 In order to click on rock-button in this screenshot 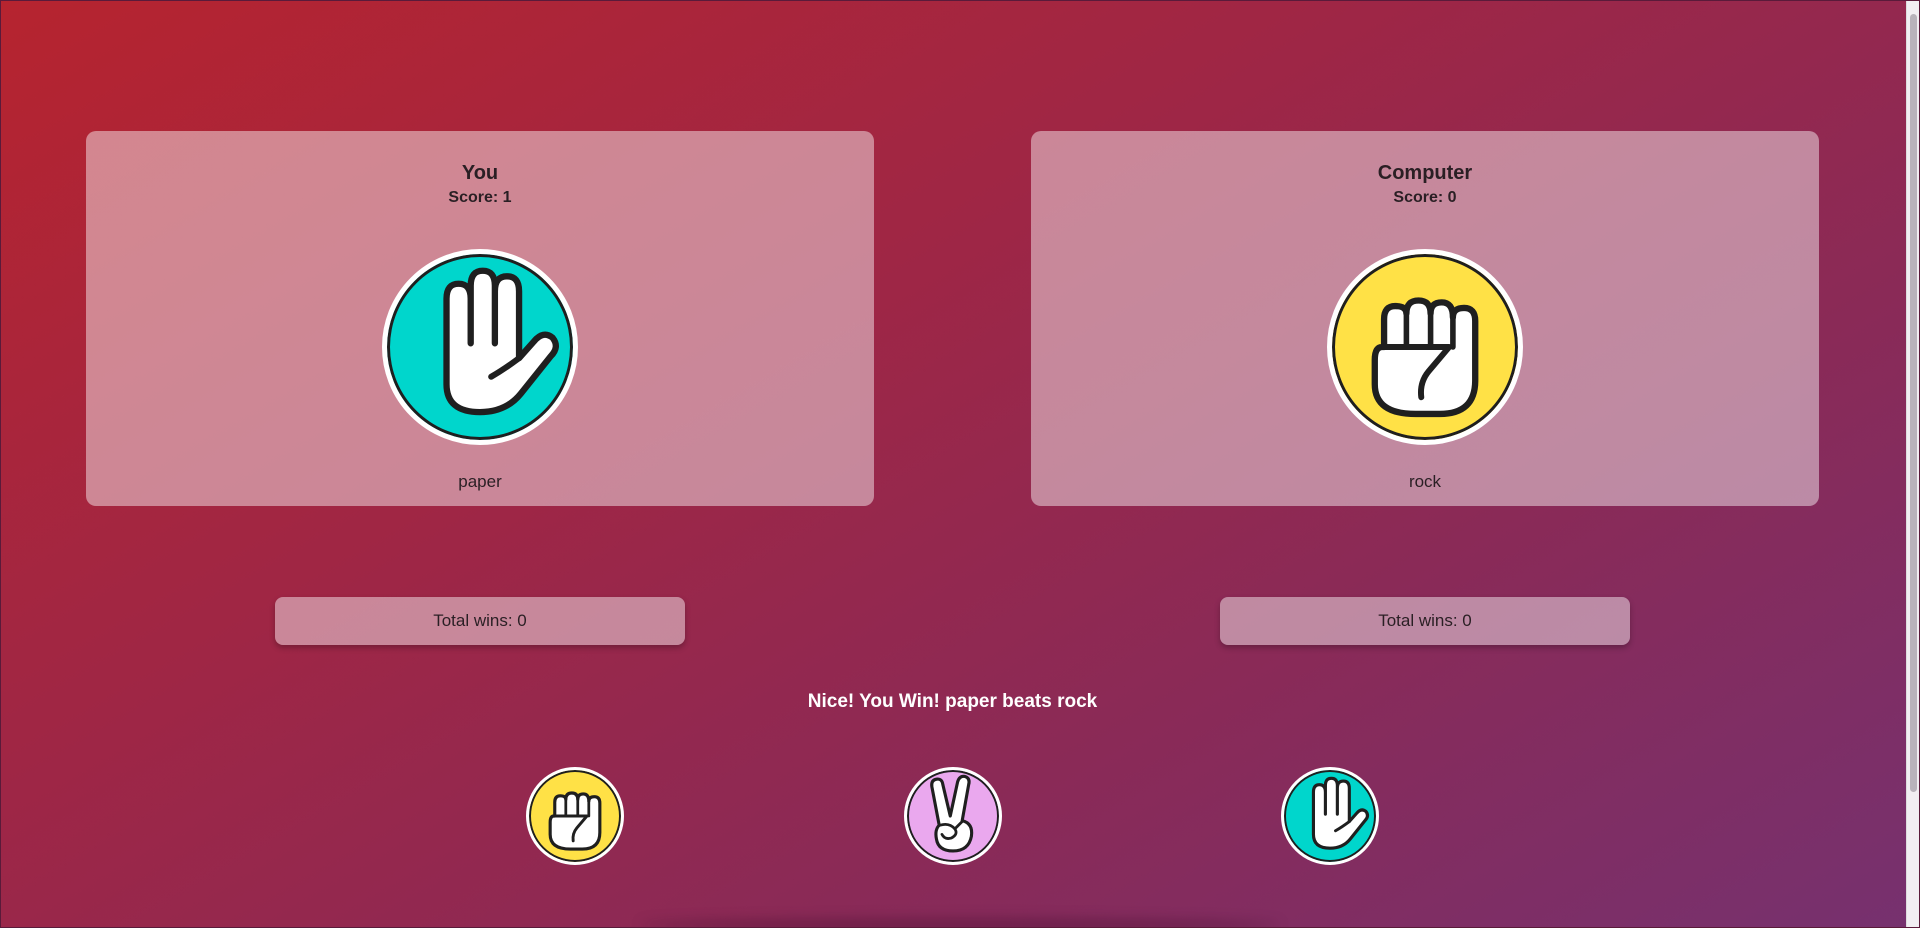, I will do `click(575, 816)`.